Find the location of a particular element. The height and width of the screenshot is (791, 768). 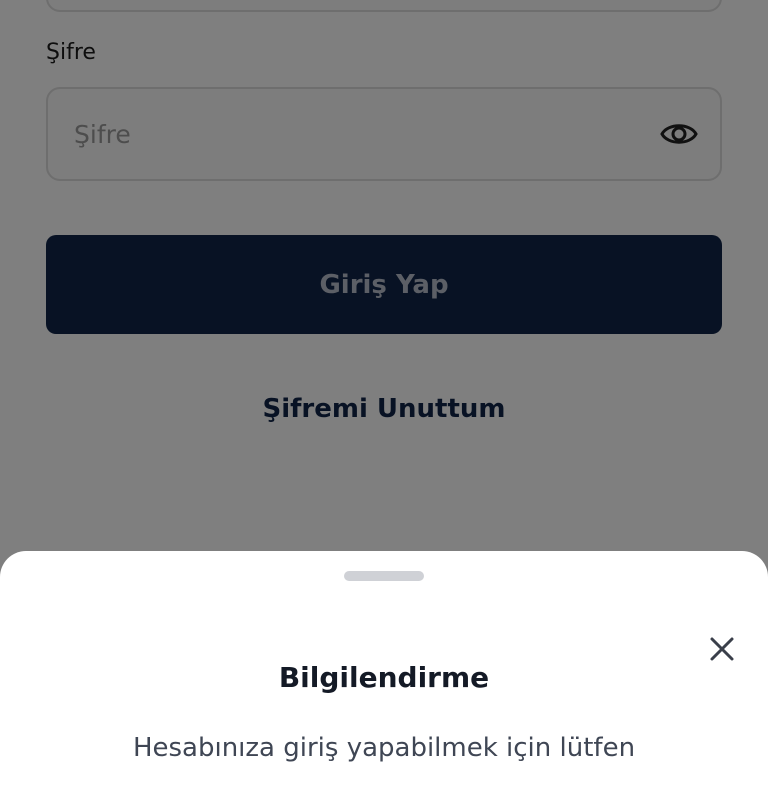

sheet-message: Hesabınıza giriş yapabilmek için lütfen is located at coordinates (384, 748).